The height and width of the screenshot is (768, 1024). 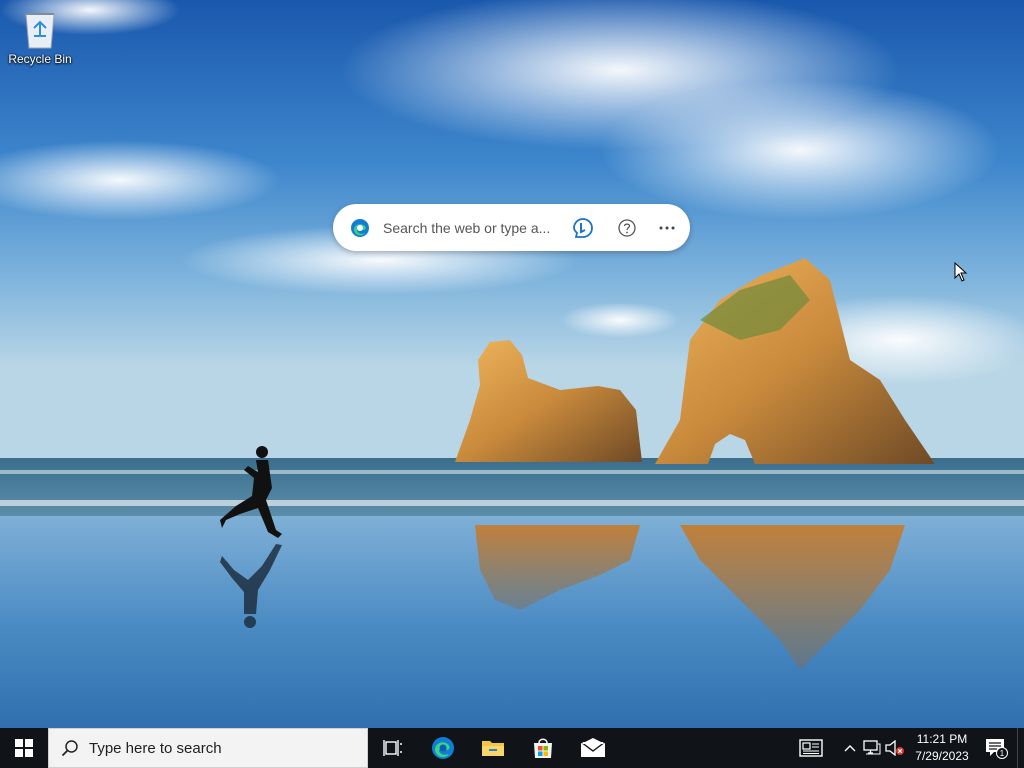 I want to click on more-options-icon, so click(x=667, y=227).